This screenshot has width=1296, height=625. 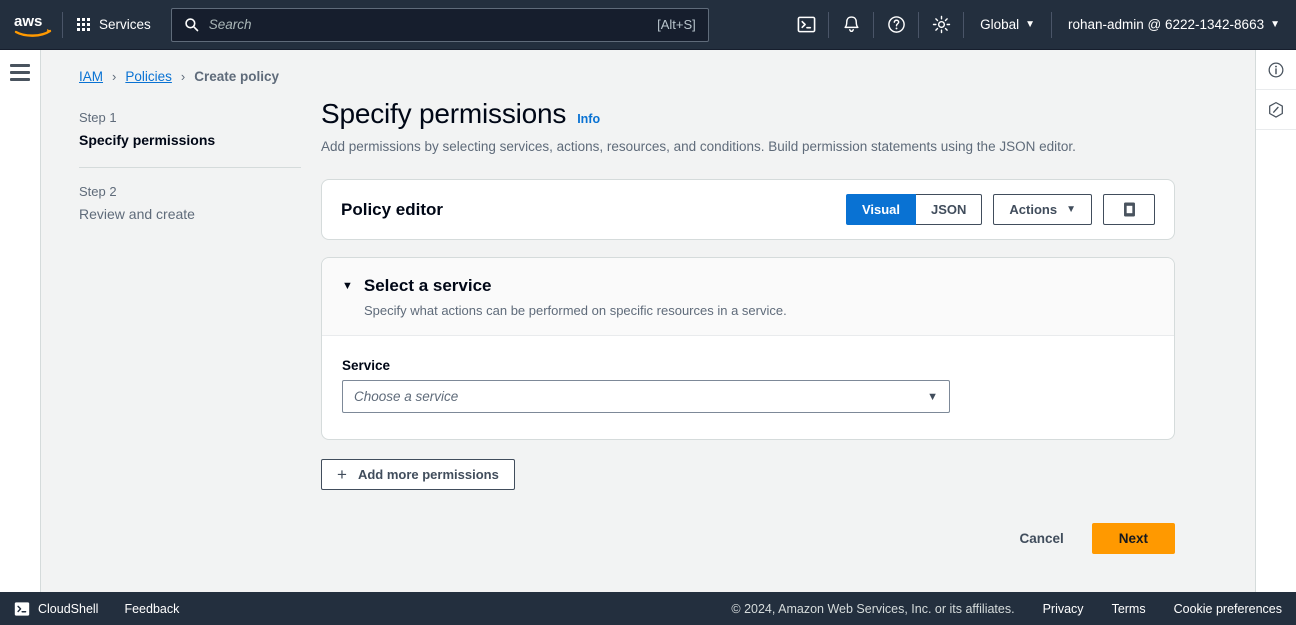 I want to click on panel-toggle-button, so click(x=1129, y=209).